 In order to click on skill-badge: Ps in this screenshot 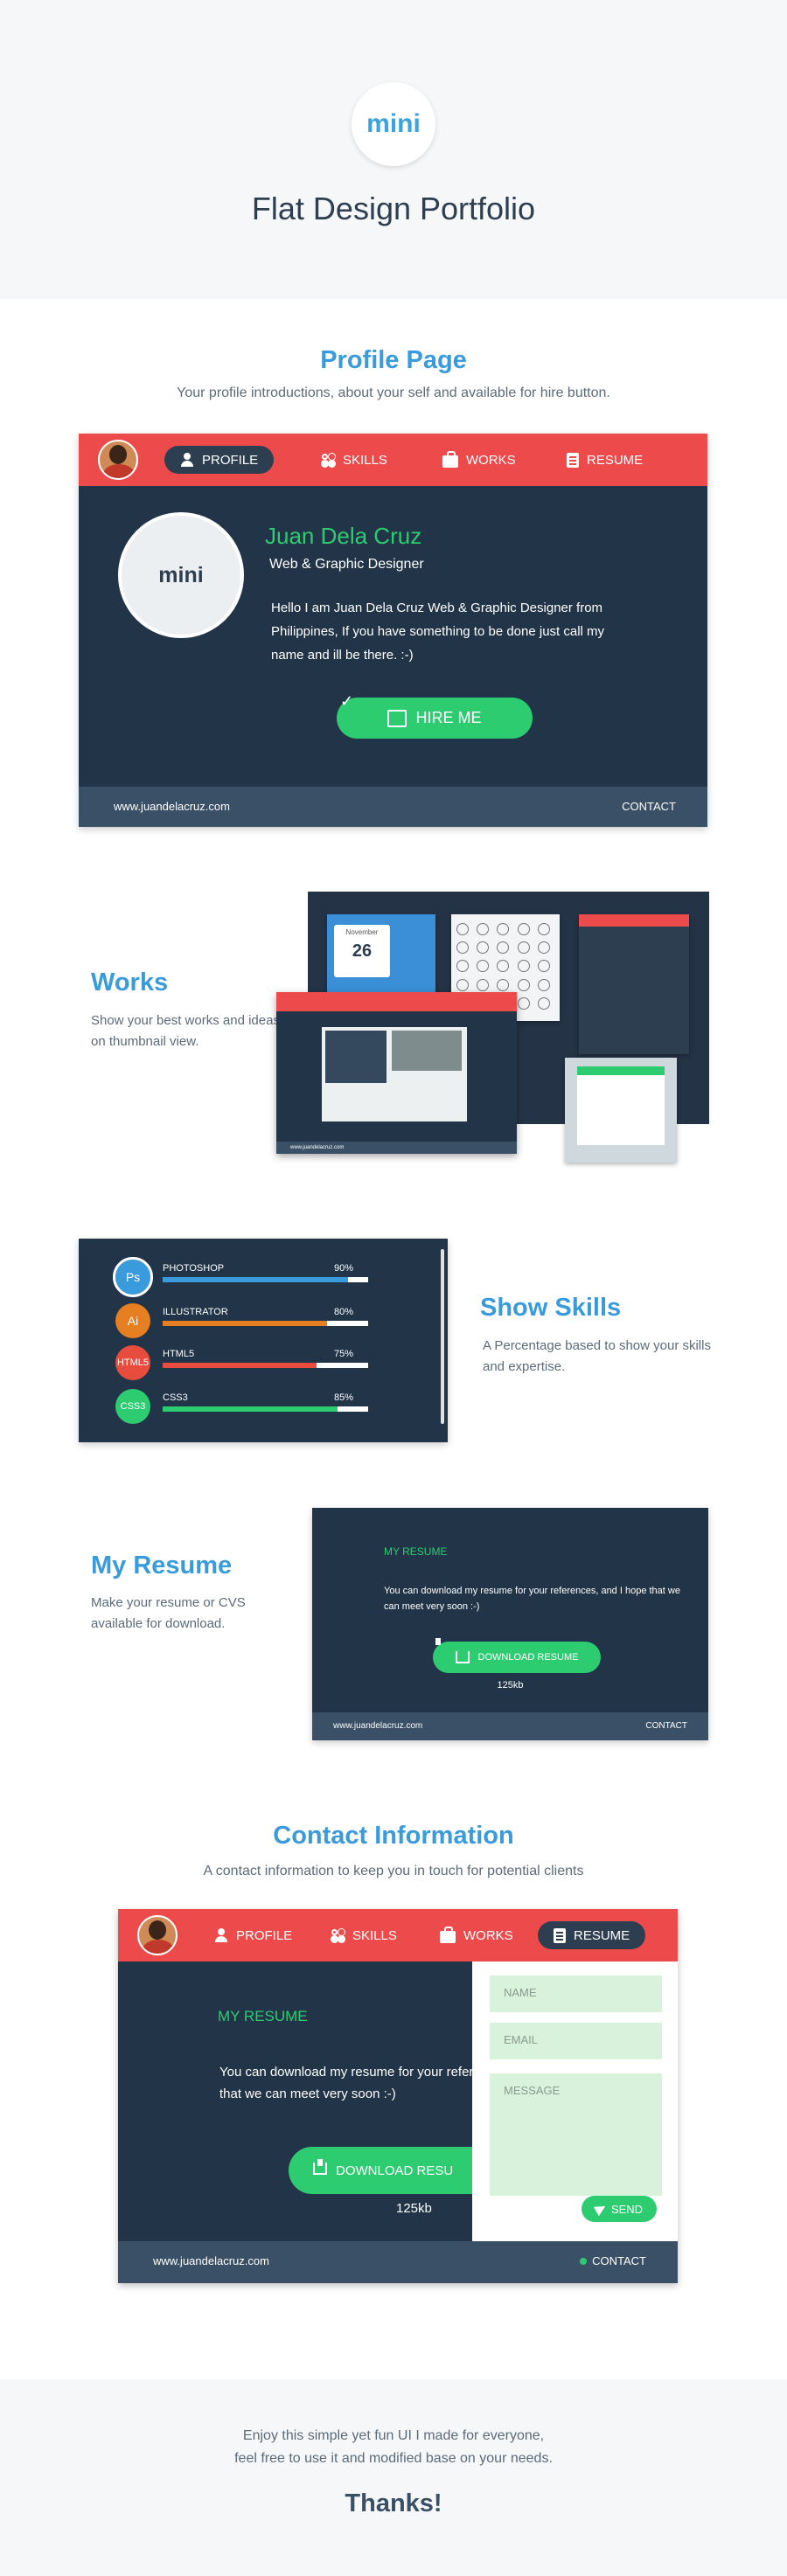, I will do `click(133, 1277)`.